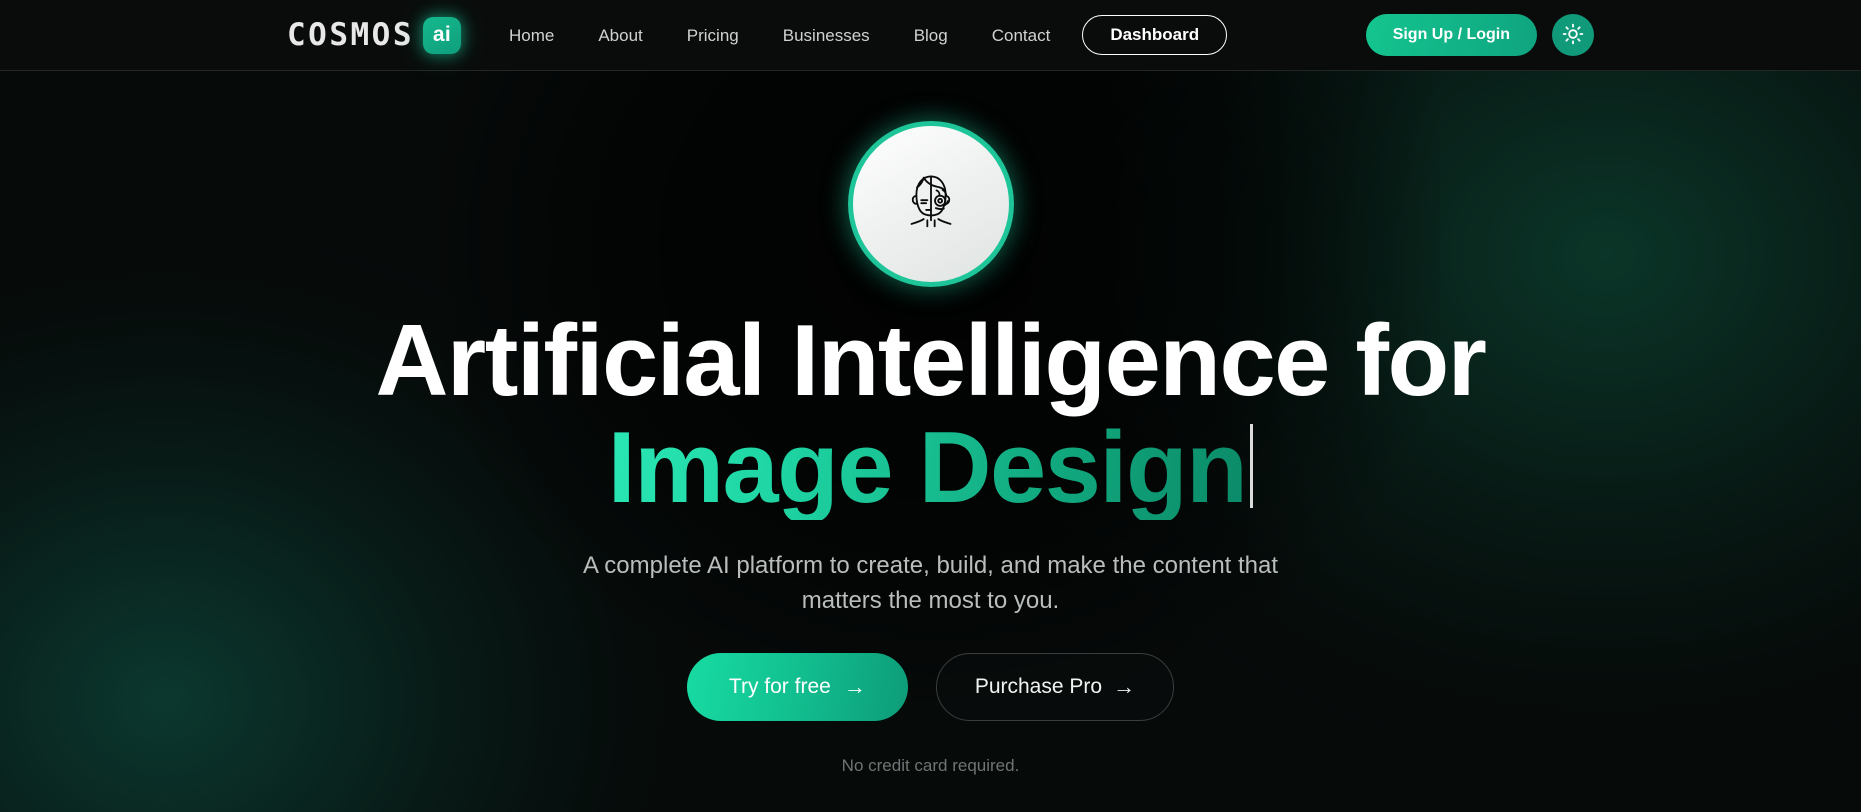  I want to click on brand-logo: COSMOS ai, so click(374, 35).